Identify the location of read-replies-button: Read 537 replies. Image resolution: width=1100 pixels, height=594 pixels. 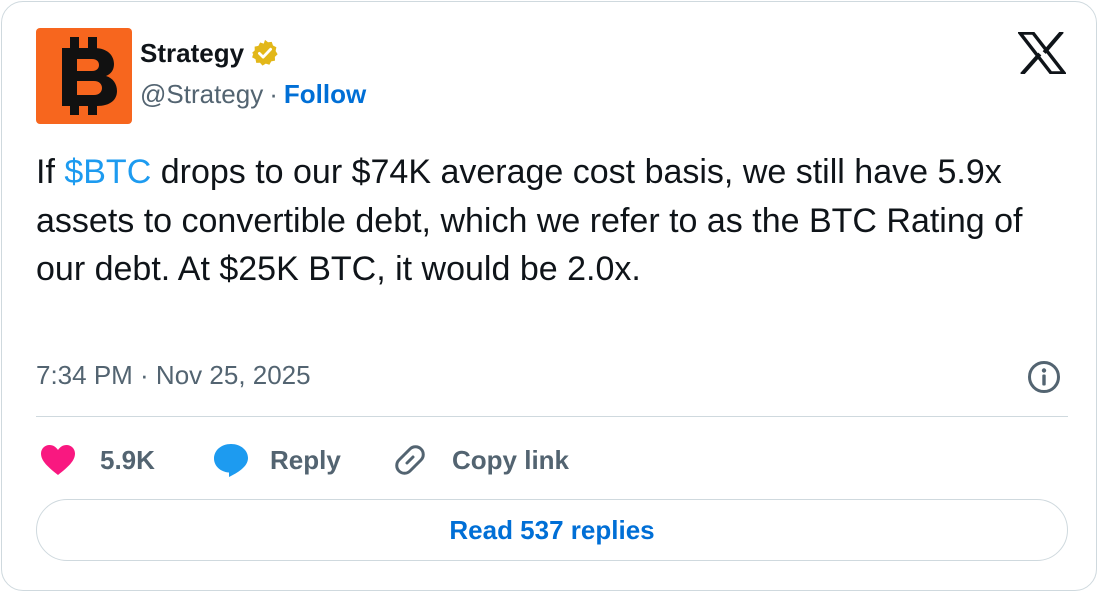
(552, 530).